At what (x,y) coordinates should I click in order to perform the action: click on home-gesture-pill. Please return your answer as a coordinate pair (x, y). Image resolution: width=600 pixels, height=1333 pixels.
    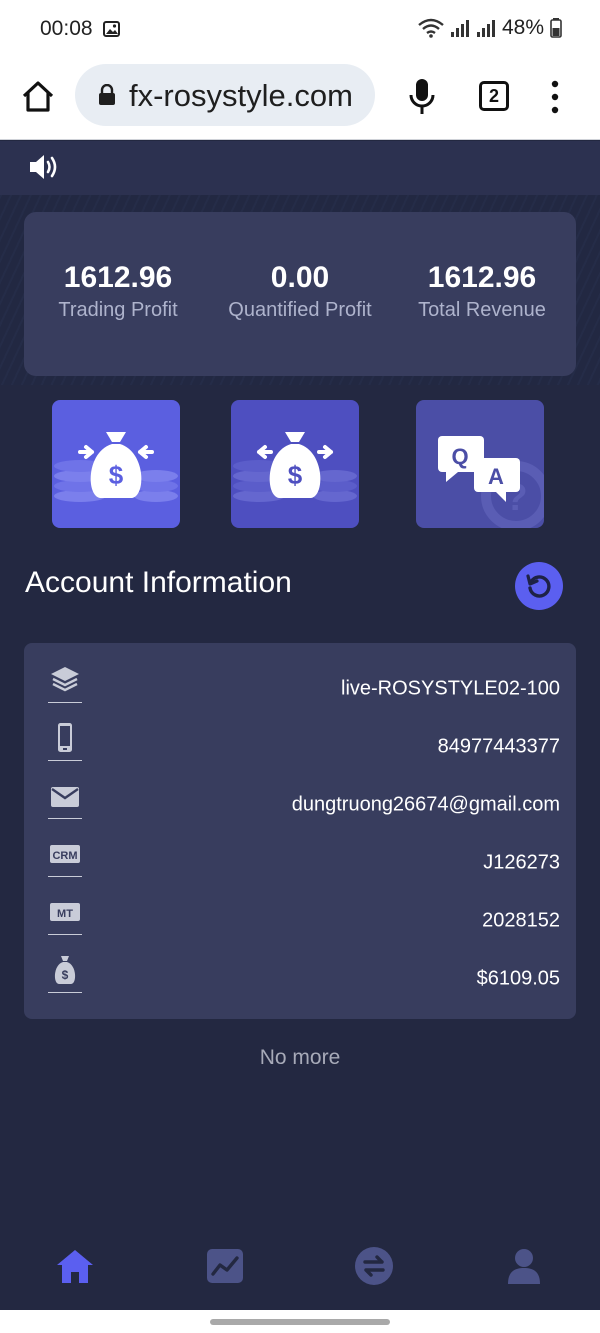
    Looking at the image, I should click on (300, 1322).